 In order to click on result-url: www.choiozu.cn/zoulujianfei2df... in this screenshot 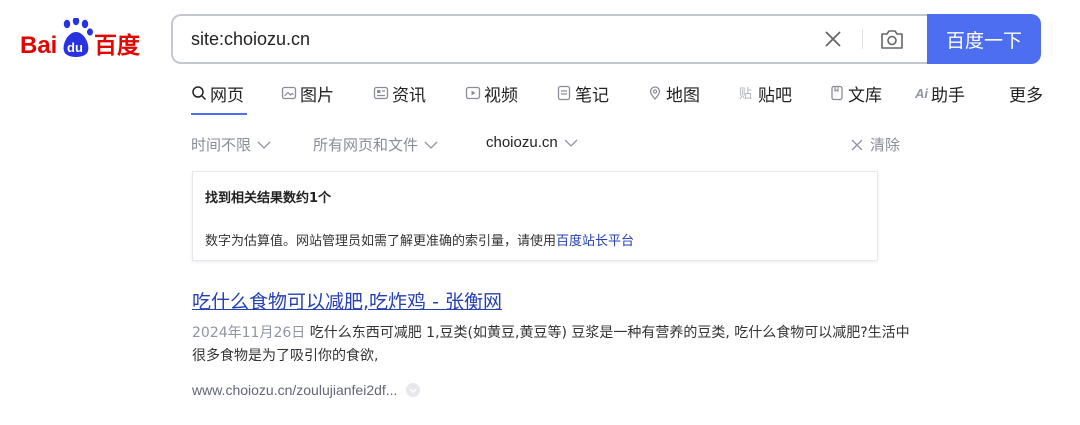, I will do `click(306, 390)`.